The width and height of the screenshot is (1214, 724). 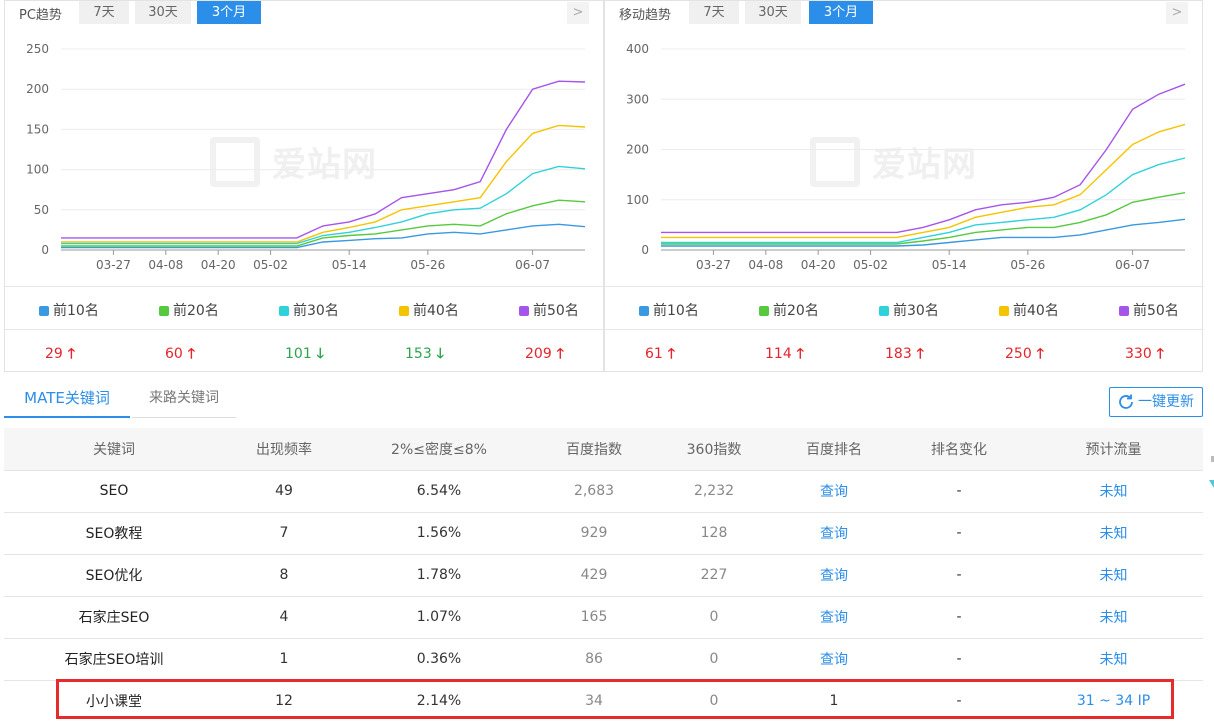 What do you see at coordinates (1126, 401) in the screenshot?
I see `refresh-icon` at bounding box center [1126, 401].